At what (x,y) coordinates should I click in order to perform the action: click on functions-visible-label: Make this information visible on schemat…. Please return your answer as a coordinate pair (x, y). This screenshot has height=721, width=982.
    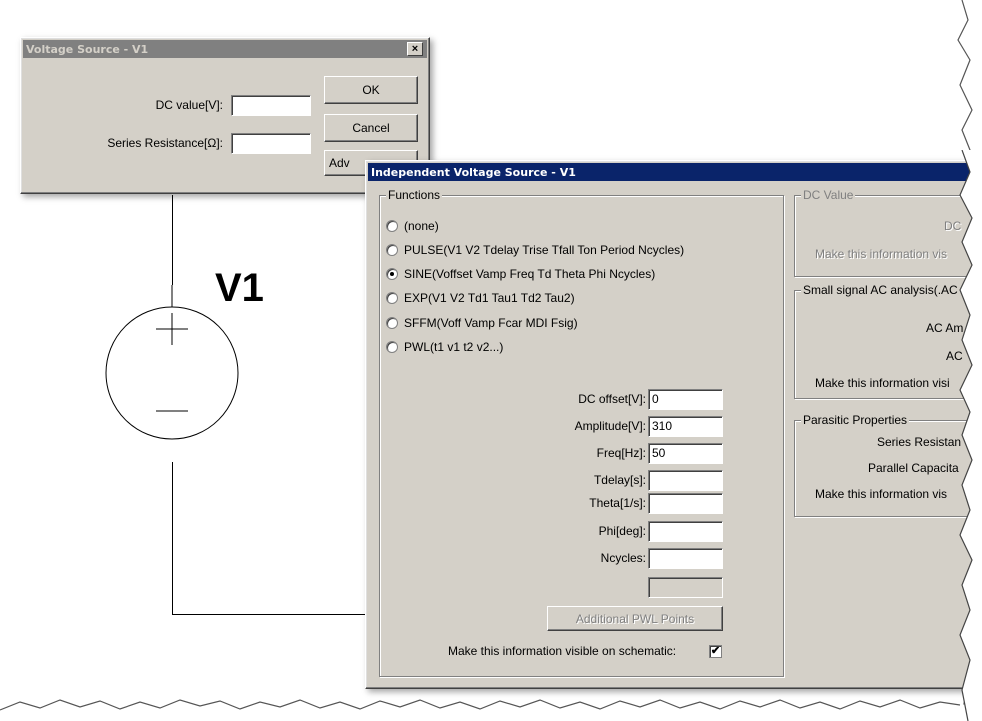
    Looking at the image, I should click on (562, 651).